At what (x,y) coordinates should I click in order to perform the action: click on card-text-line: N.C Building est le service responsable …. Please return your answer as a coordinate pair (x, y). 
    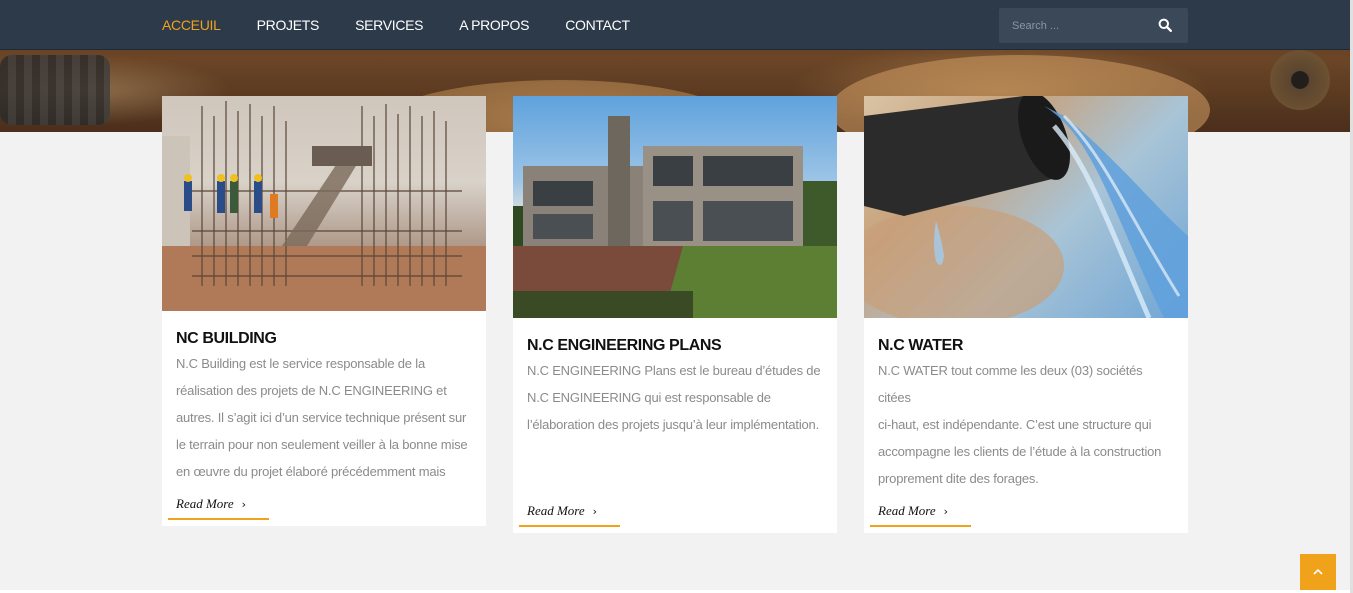
    Looking at the image, I should click on (300, 363).